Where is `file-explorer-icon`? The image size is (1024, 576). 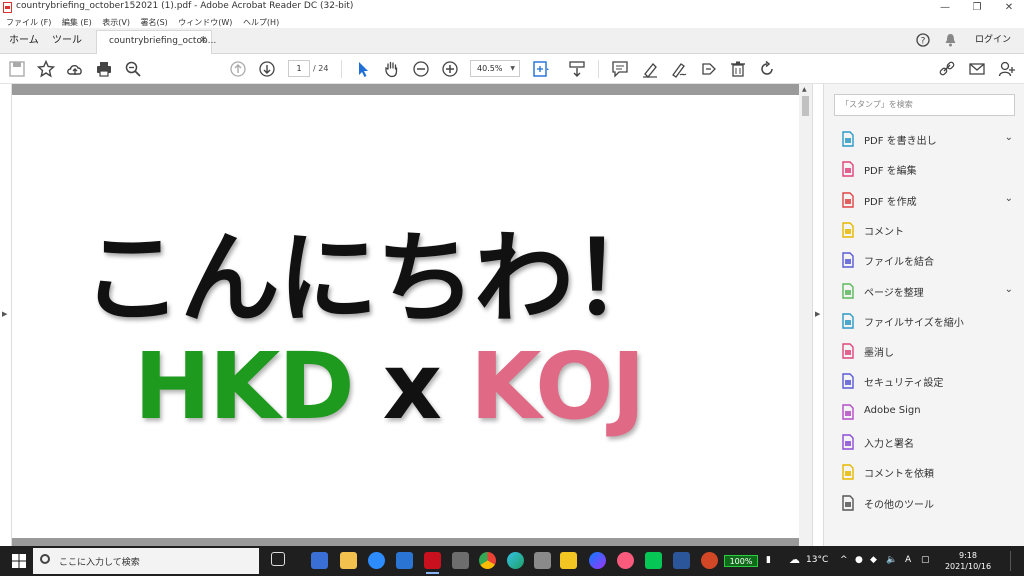
file-explorer-icon is located at coordinates (348, 560).